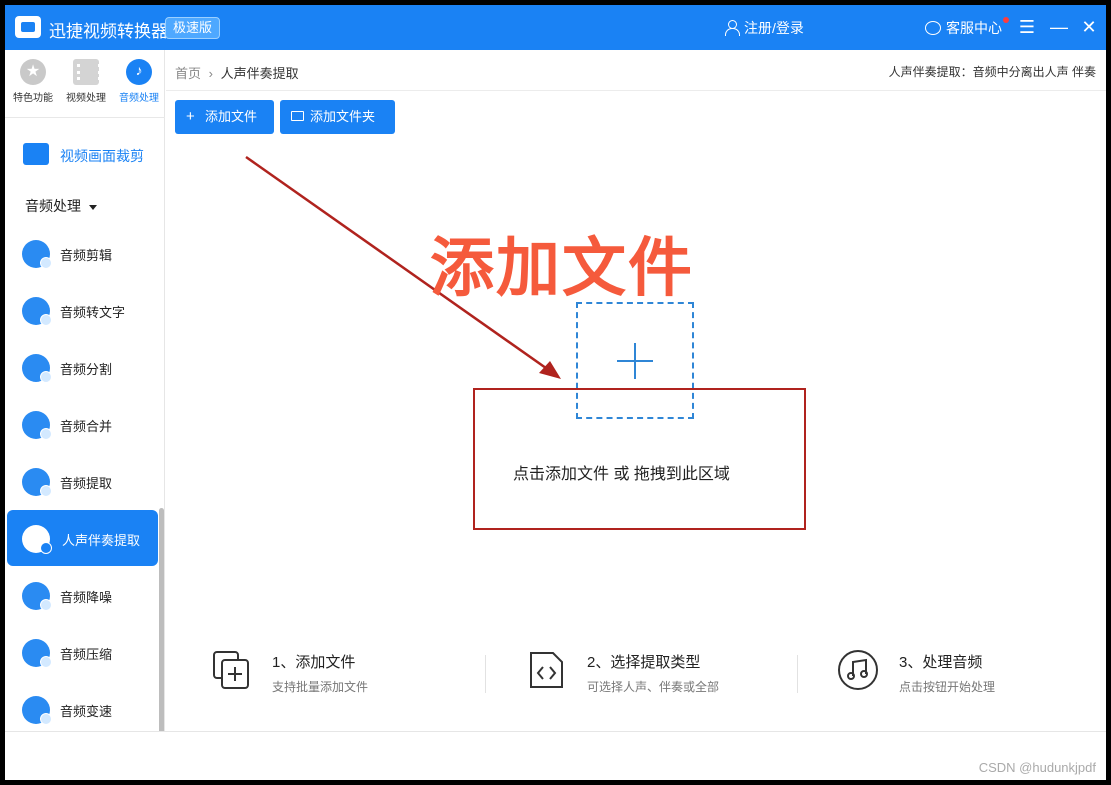 The height and width of the screenshot is (785, 1111). Describe the element at coordinates (621, 472) in the screenshot. I see `dropzone-text: 点击添加文件 或 拖拽到此区域` at that location.